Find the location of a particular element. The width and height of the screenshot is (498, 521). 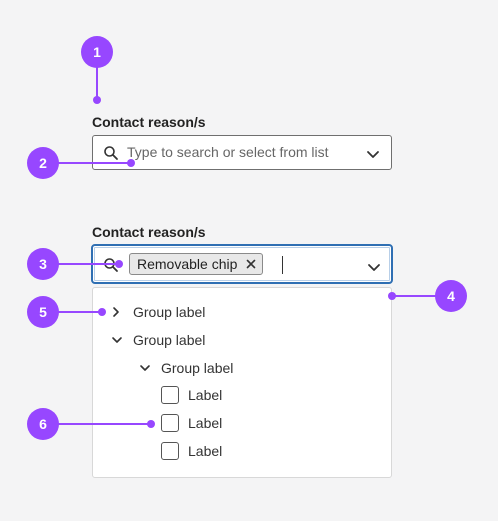

chip-label: Removable chip is located at coordinates (187, 264).